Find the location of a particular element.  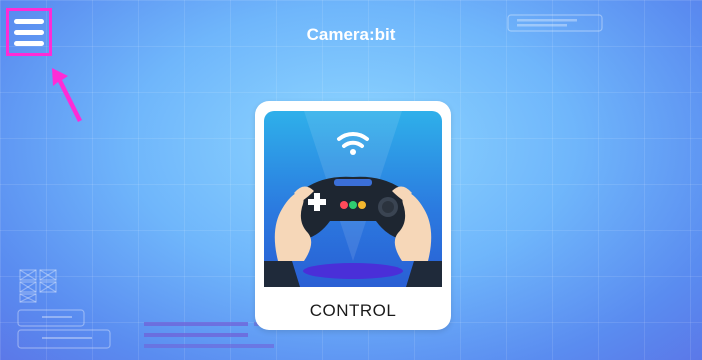

control-card-label: CONTROL is located at coordinates (353, 310).